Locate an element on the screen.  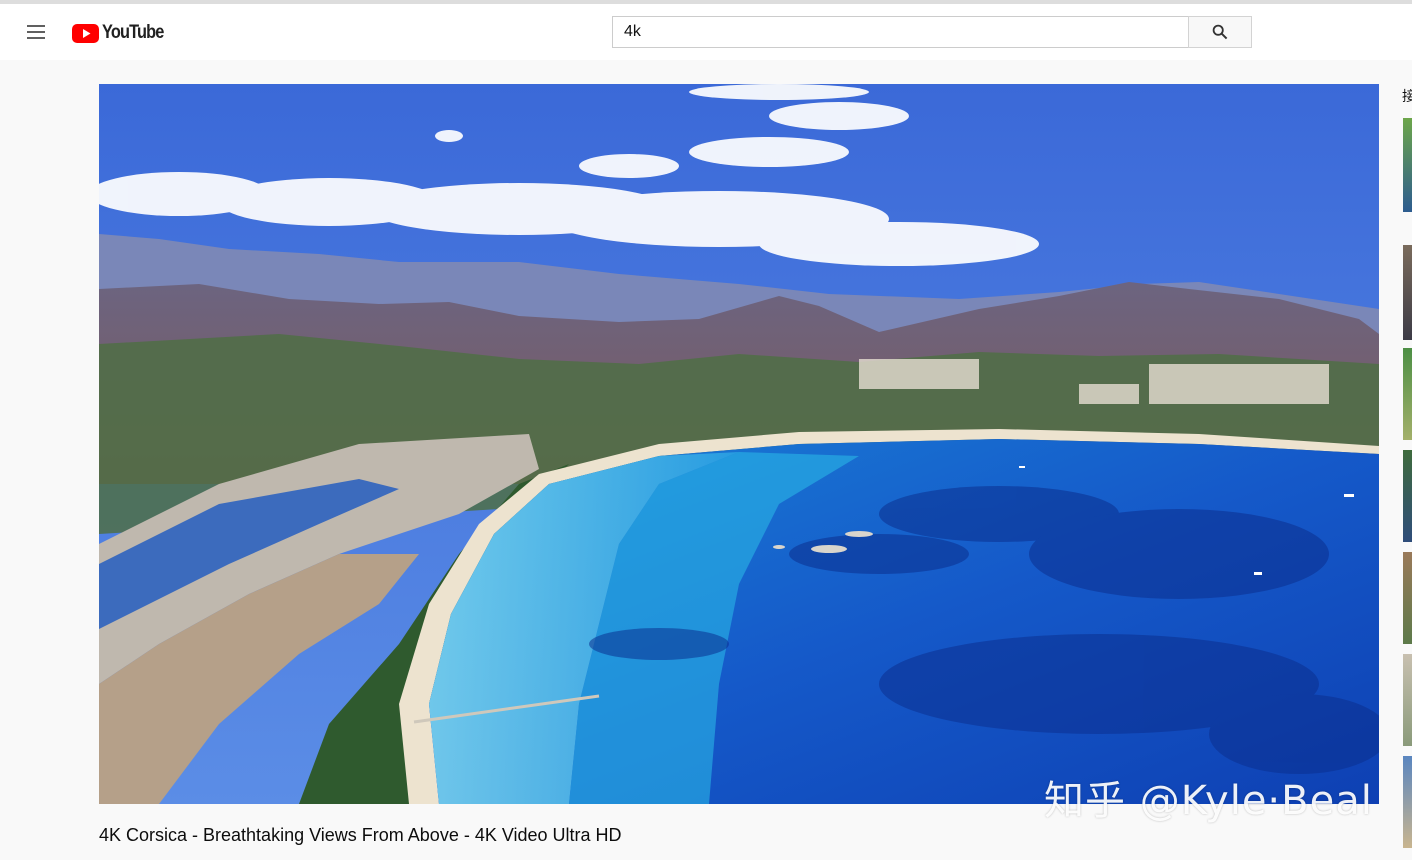
guide-menu-button is located at coordinates (36, 32).